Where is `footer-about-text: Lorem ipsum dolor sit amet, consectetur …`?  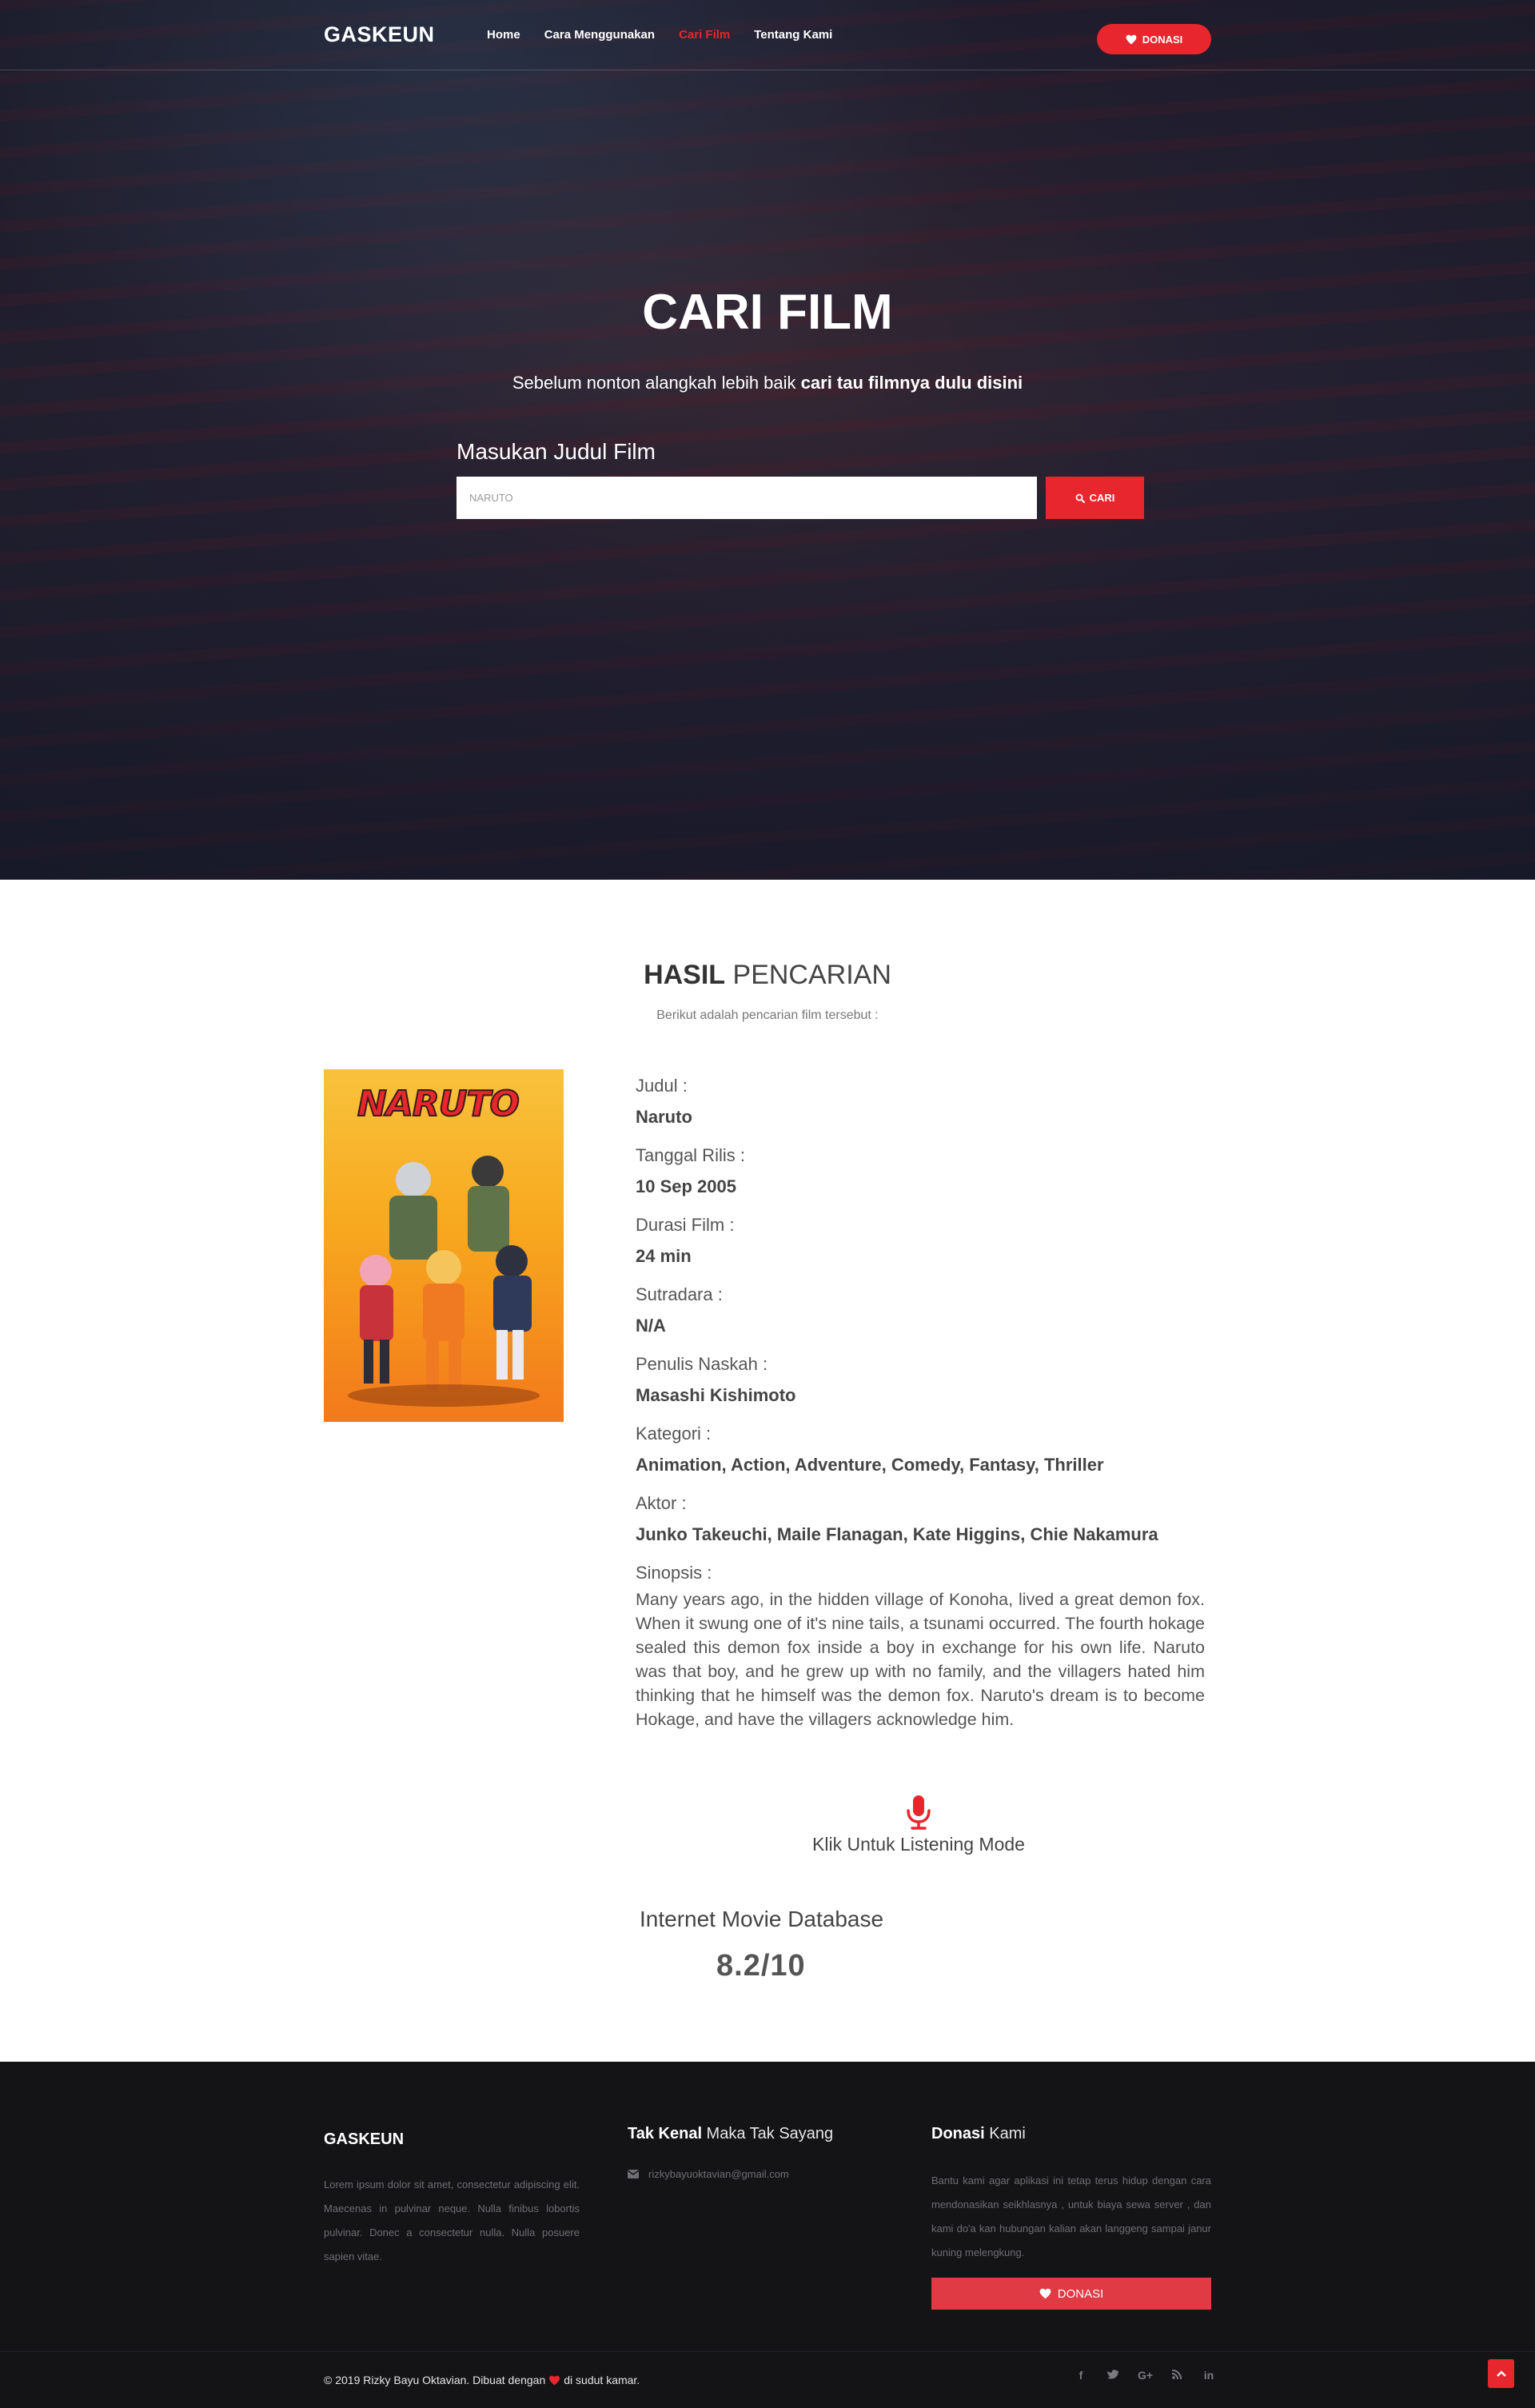 footer-about-text: Lorem ipsum dolor sit amet, consectetur … is located at coordinates (452, 2220).